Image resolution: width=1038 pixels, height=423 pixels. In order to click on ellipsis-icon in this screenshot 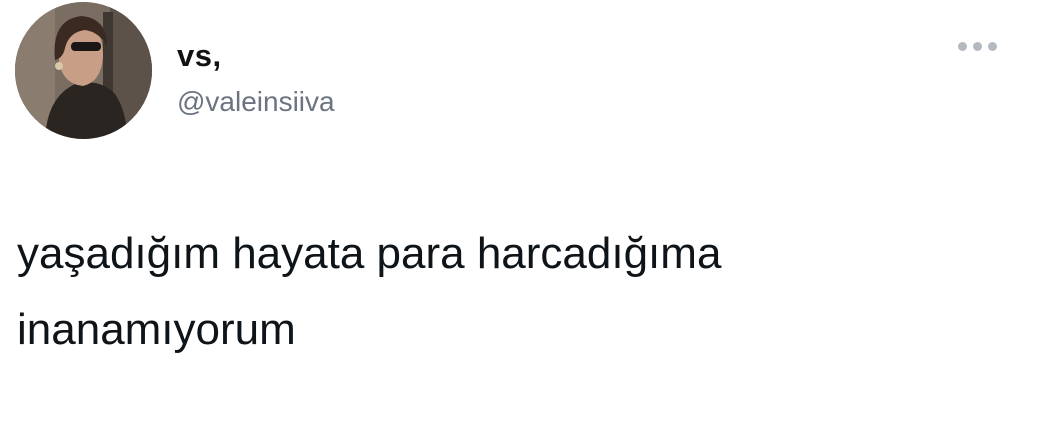, I will do `click(977, 46)`.